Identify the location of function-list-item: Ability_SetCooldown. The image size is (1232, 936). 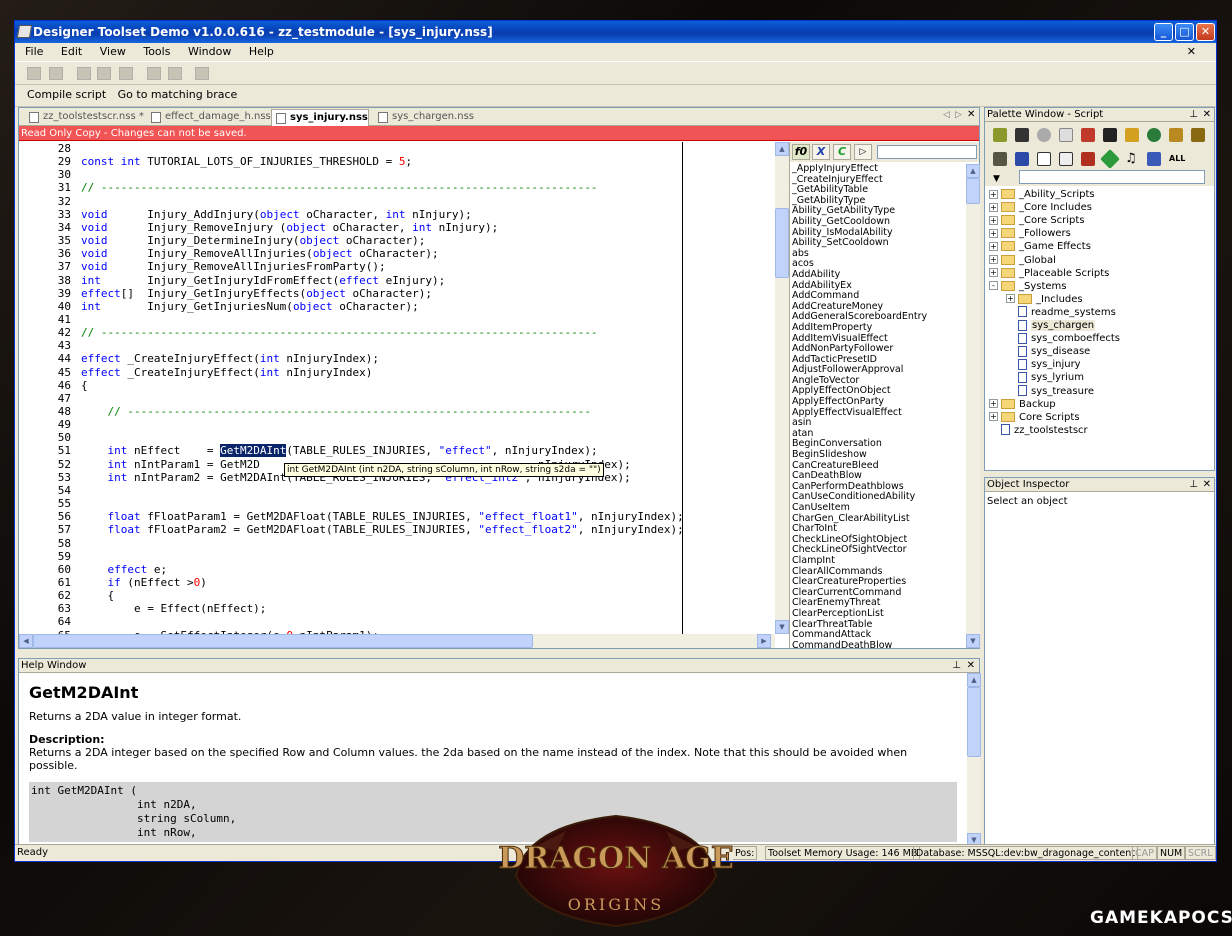
(877, 243).